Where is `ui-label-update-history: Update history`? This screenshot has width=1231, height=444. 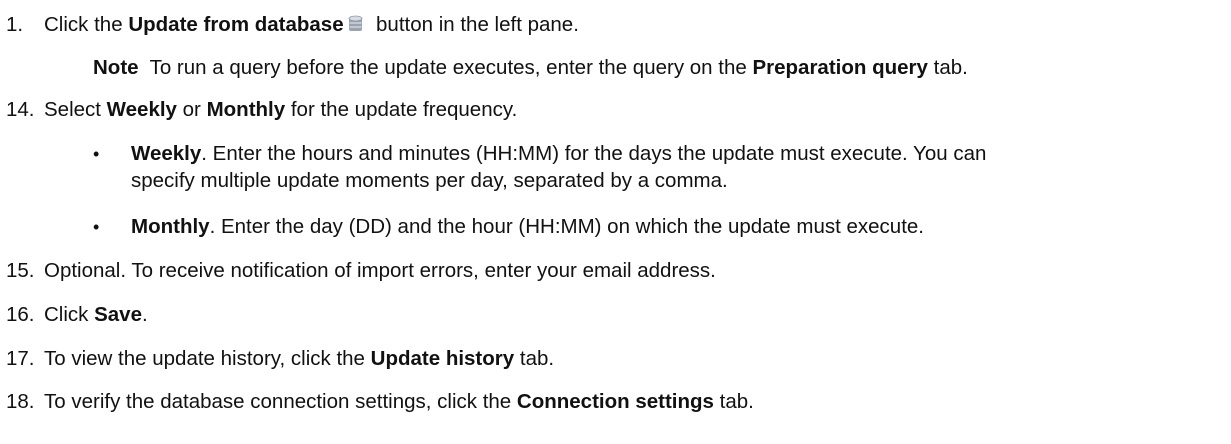 ui-label-update-history: Update history is located at coordinates (442, 358).